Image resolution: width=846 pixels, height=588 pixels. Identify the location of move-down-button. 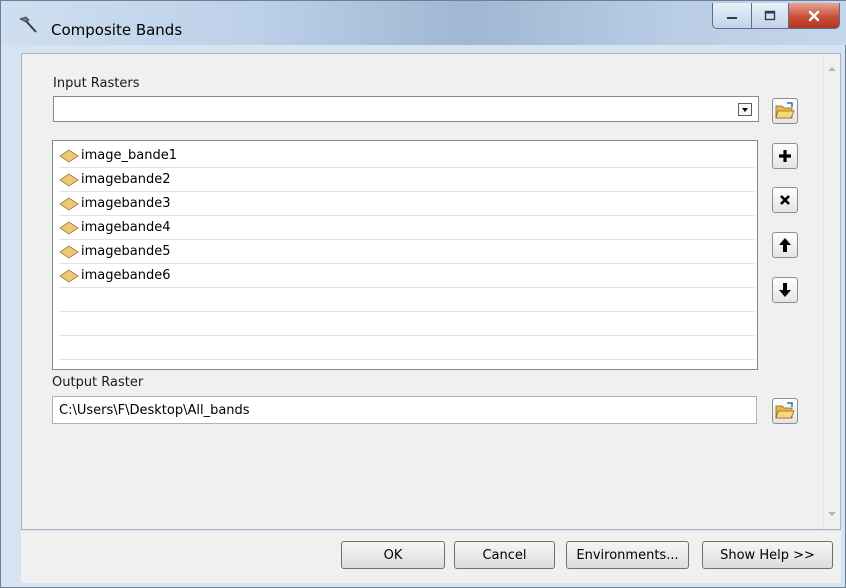
(785, 290).